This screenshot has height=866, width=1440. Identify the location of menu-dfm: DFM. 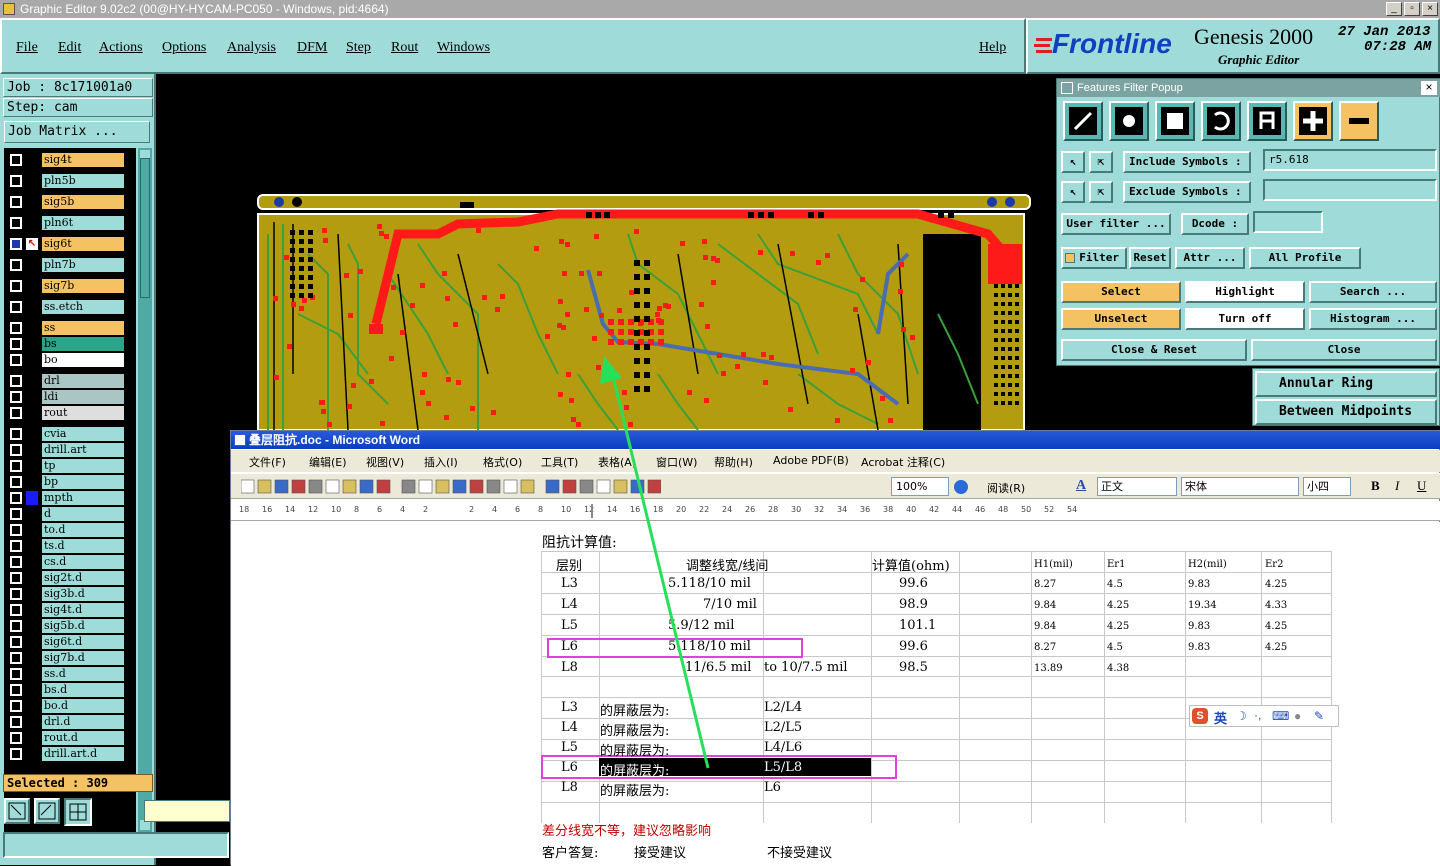
(312, 48).